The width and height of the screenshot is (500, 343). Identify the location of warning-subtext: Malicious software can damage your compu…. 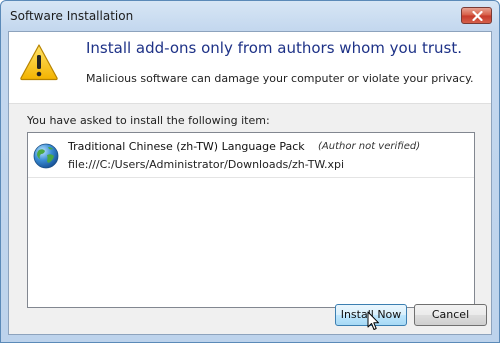
(280, 78).